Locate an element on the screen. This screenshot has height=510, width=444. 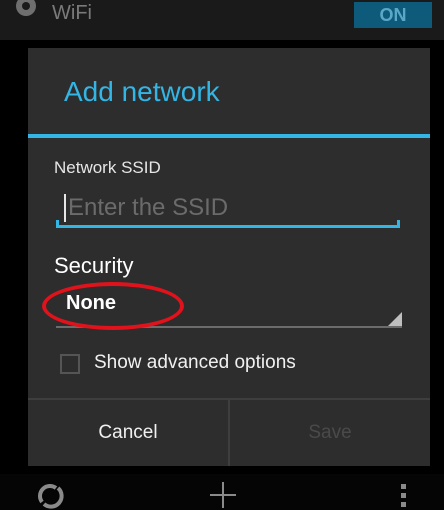
save-button: Save is located at coordinates (330, 433).